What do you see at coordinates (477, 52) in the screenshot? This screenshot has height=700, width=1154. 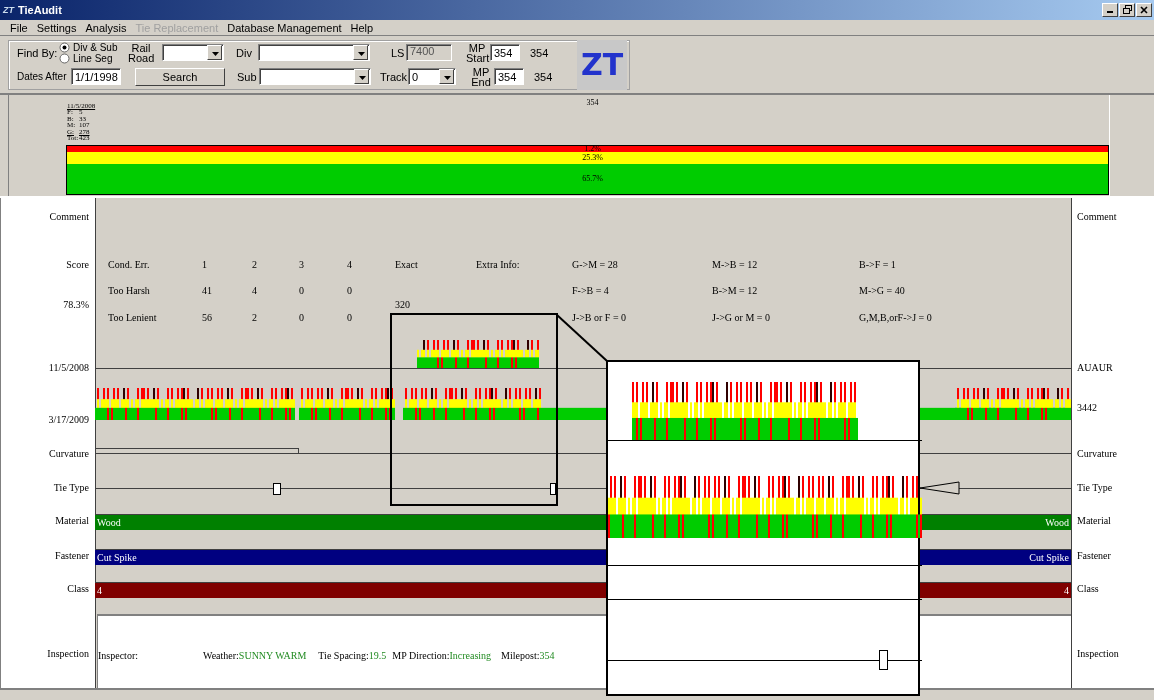 I see `mp-start-label: MP Start` at bounding box center [477, 52].